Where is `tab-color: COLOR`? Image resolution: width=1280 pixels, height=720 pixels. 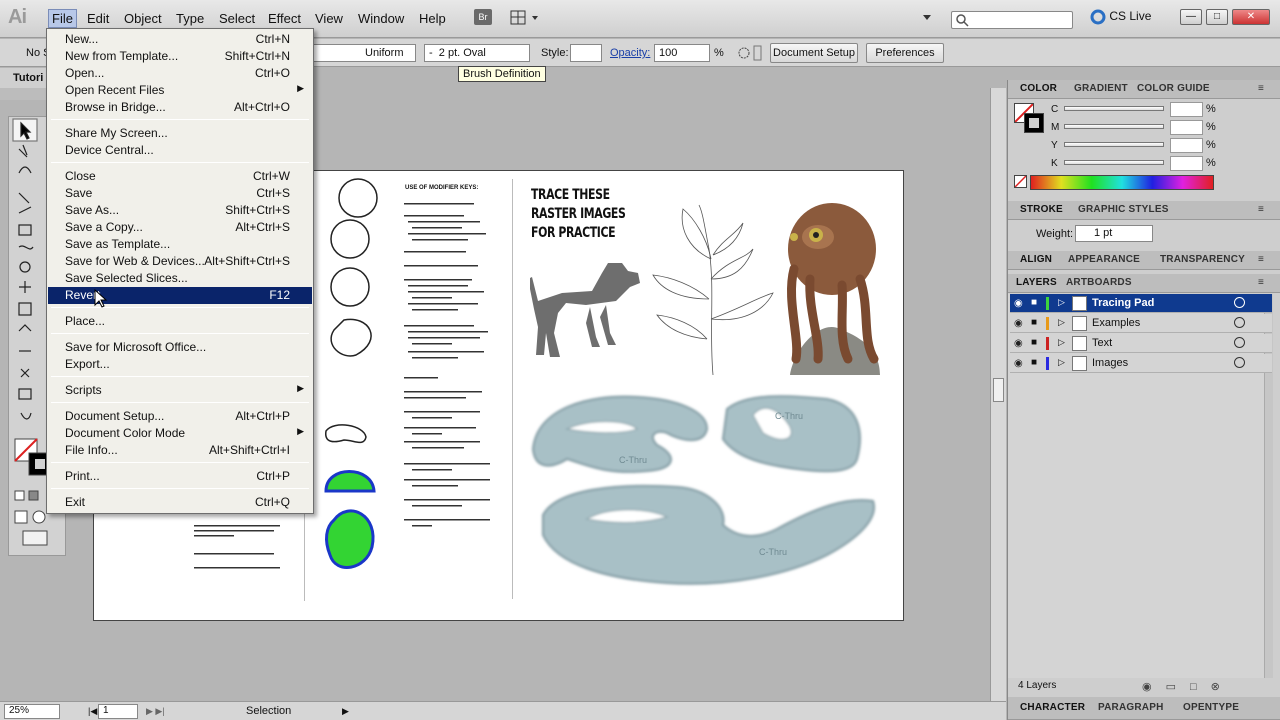 tab-color: COLOR is located at coordinates (1038, 88).